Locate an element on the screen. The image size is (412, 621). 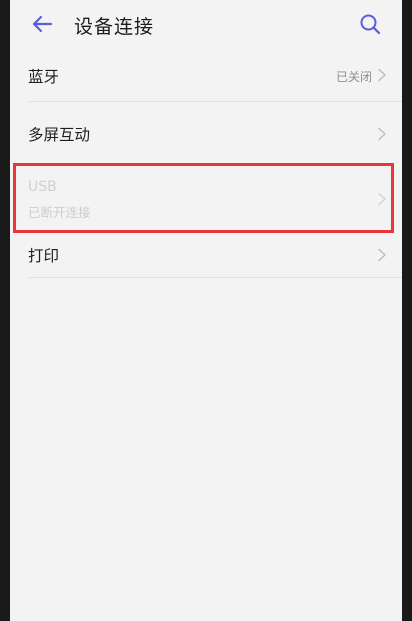
back-button is located at coordinates (42, 24).